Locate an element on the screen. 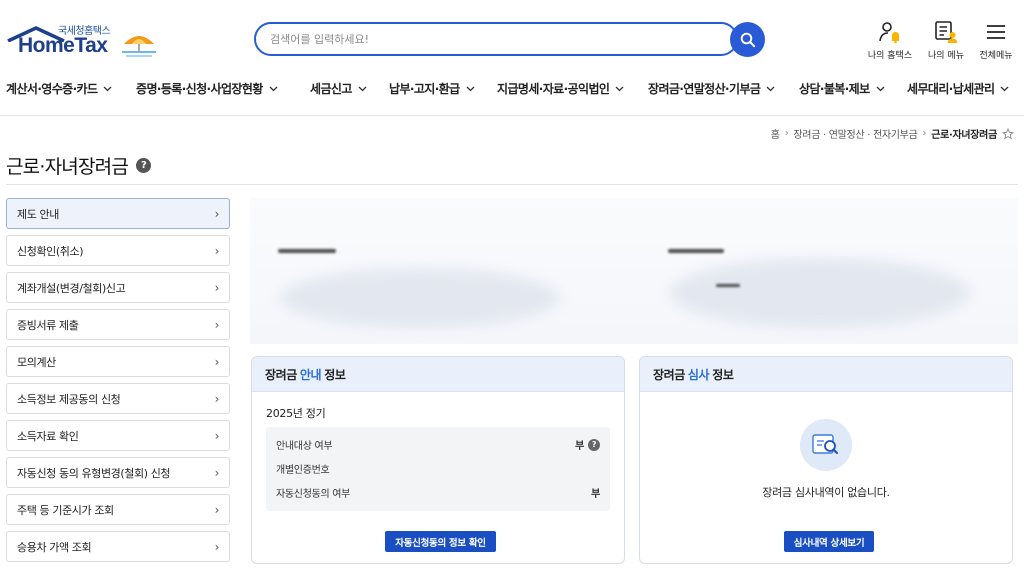  auto-apply-info-button: 자동신청동의 정보 확인 is located at coordinates (440, 541).